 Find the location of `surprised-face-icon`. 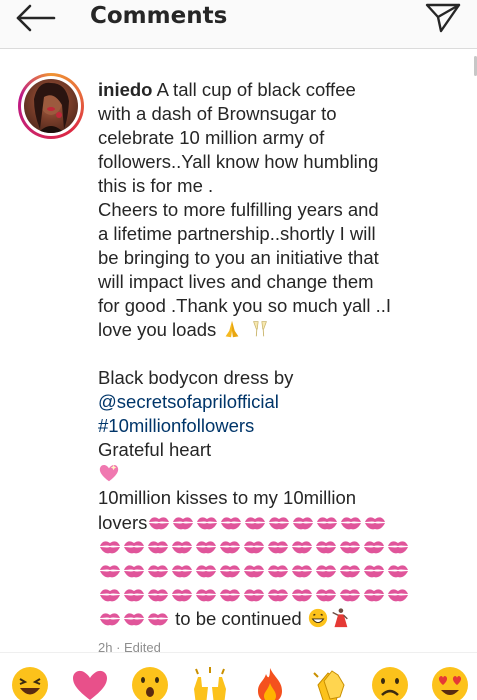

surprised-face-icon is located at coordinates (150, 683).